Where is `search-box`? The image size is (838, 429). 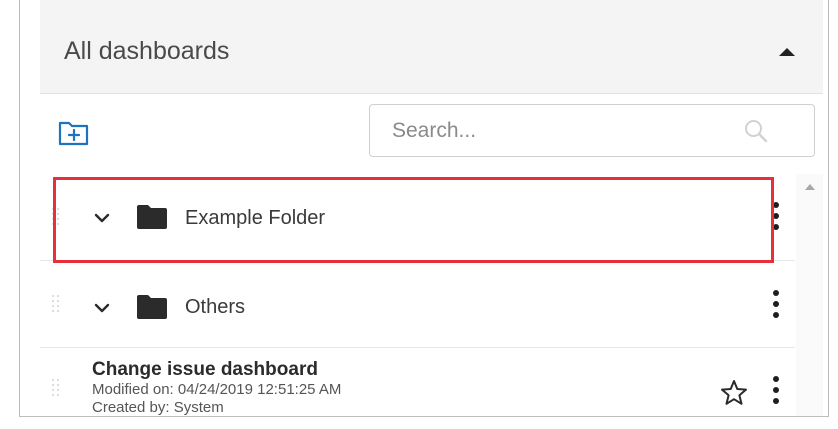
search-box is located at coordinates (592, 130).